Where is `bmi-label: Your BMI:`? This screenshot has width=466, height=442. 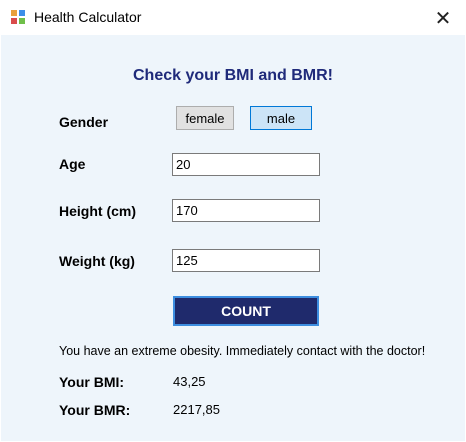 bmi-label: Your BMI: is located at coordinates (92, 382).